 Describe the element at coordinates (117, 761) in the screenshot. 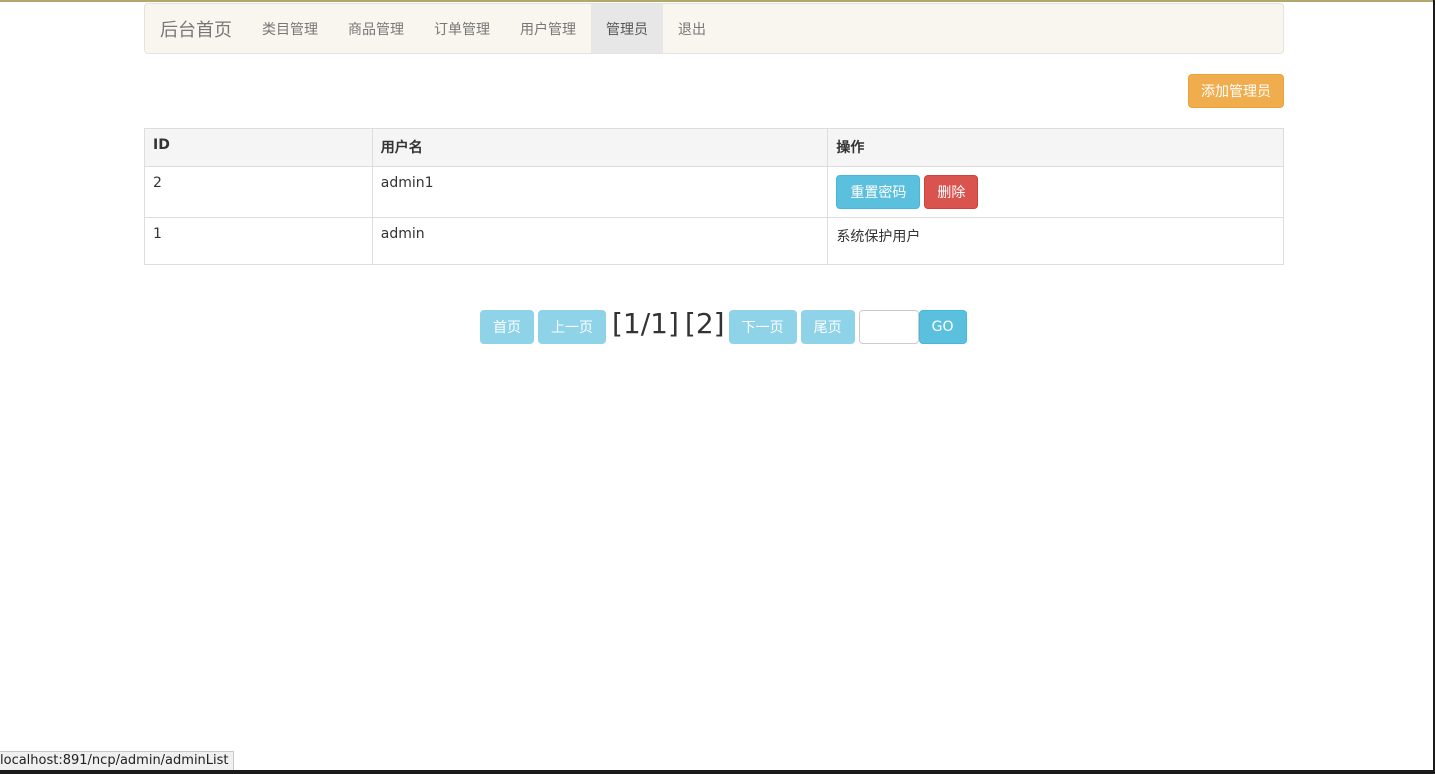

I see `status-bar-url: localhost:891/ncp/admin/adminList` at that location.